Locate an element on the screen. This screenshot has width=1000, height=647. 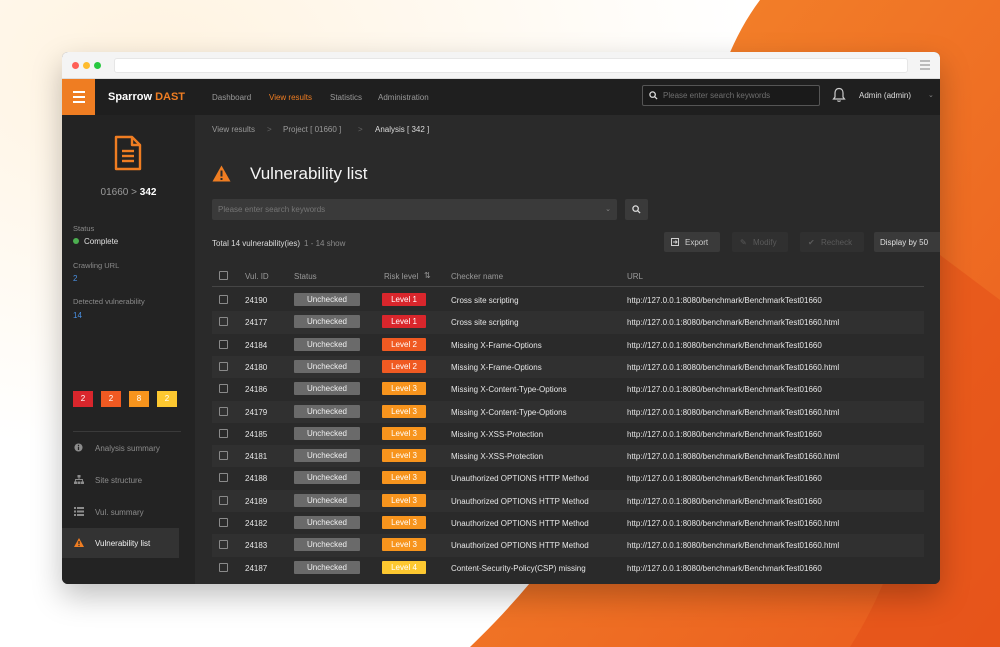
chevron-down-icon: ⌄ is located at coordinates (931, 95).